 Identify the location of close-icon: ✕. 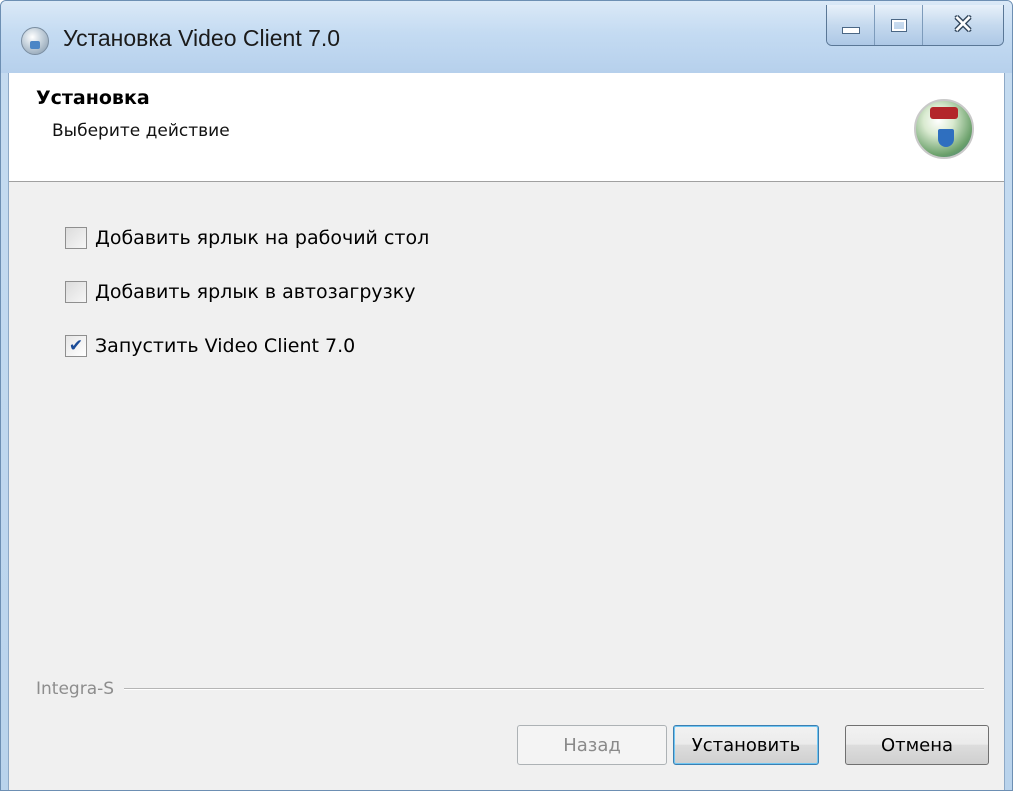
(963, 25).